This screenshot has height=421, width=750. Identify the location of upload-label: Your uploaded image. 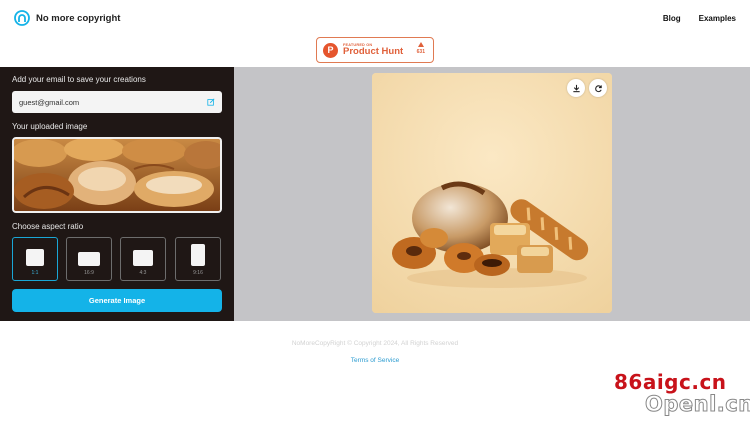
(50, 126).